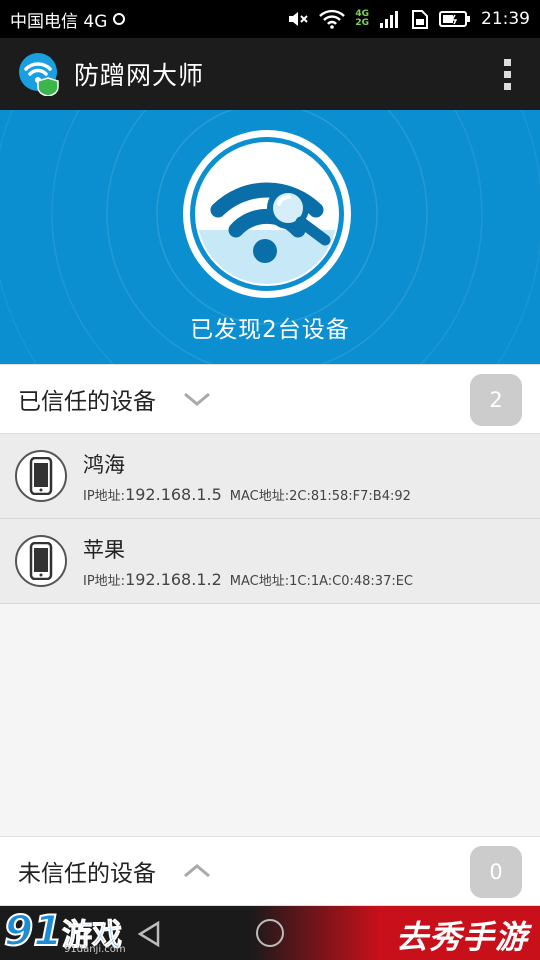 The height and width of the screenshot is (960, 540). I want to click on trusted-count-badge: 2, so click(496, 400).